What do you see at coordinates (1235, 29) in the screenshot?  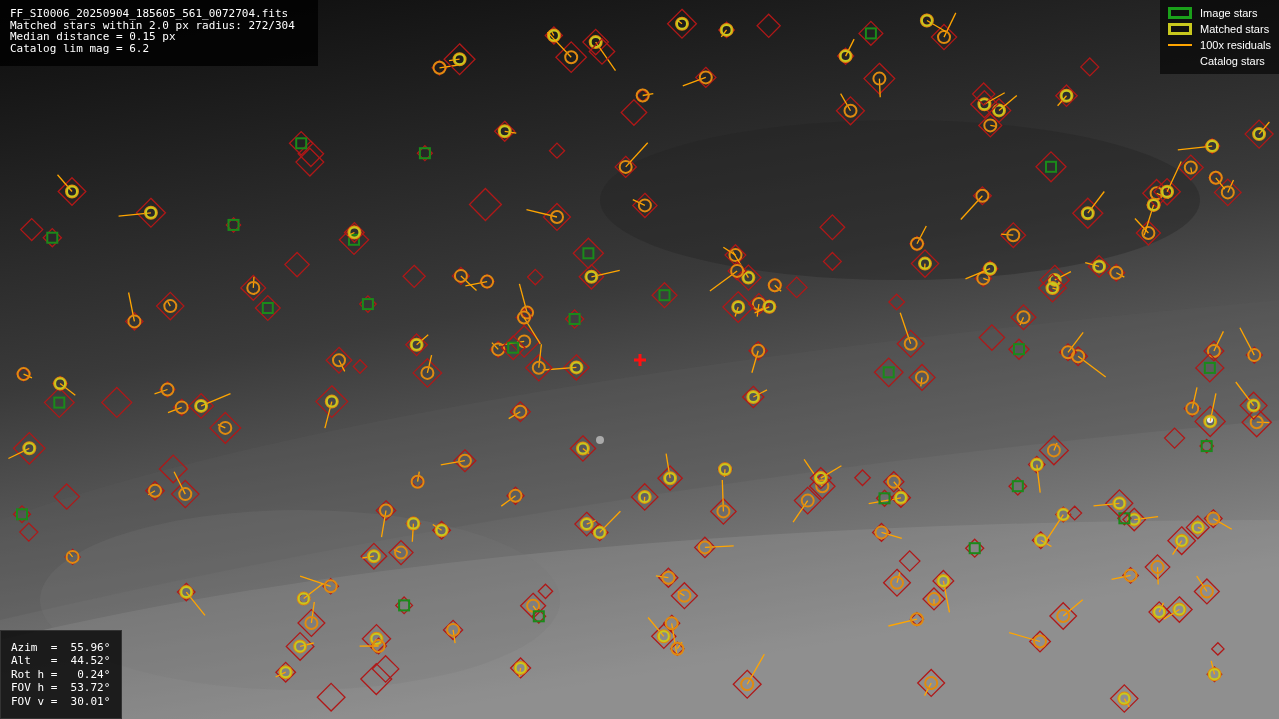 I see `legend-label: Matched stars` at bounding box center [1235, 29].